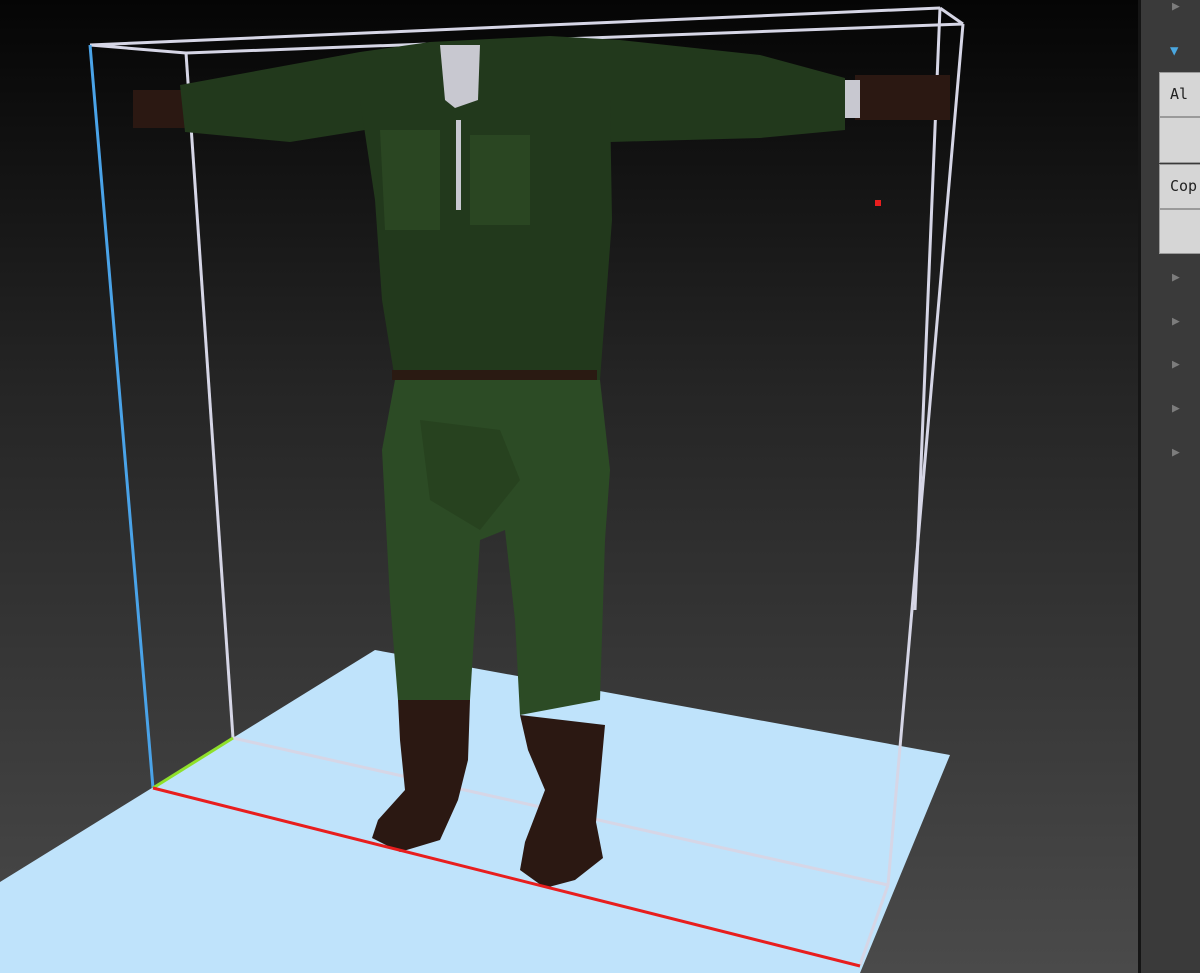 Image resolution: width=1200 pixels, height=973 pixels. What do you see at coordinates (902, 97) in the screenshot?
I see `right-hand` at bounding box center [902, 97].